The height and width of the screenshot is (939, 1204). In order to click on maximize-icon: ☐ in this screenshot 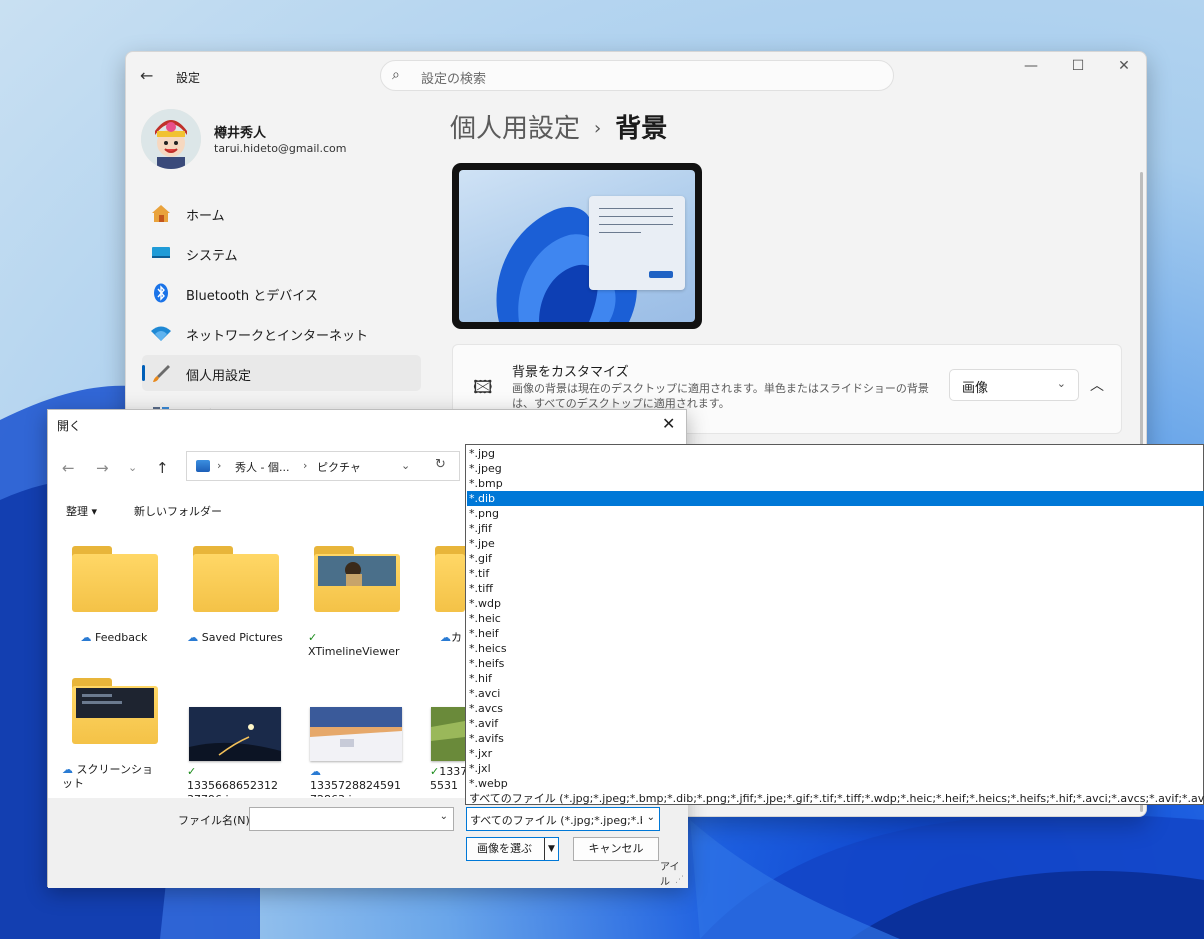, I will do `click(1078, 68)`.